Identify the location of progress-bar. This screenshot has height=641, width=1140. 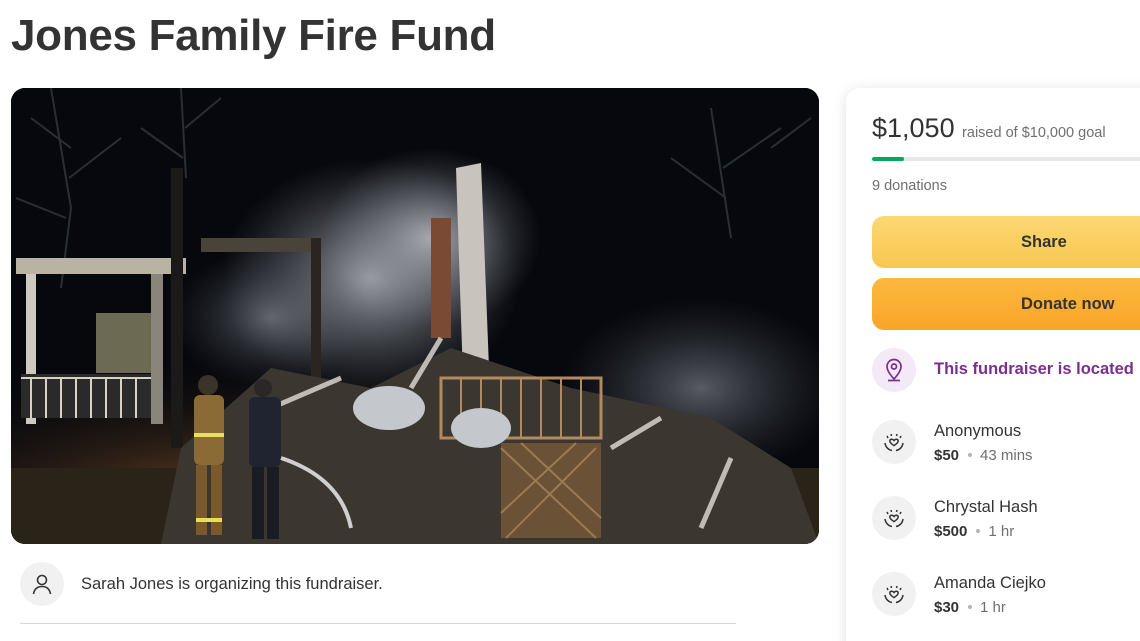
(1006, 159).